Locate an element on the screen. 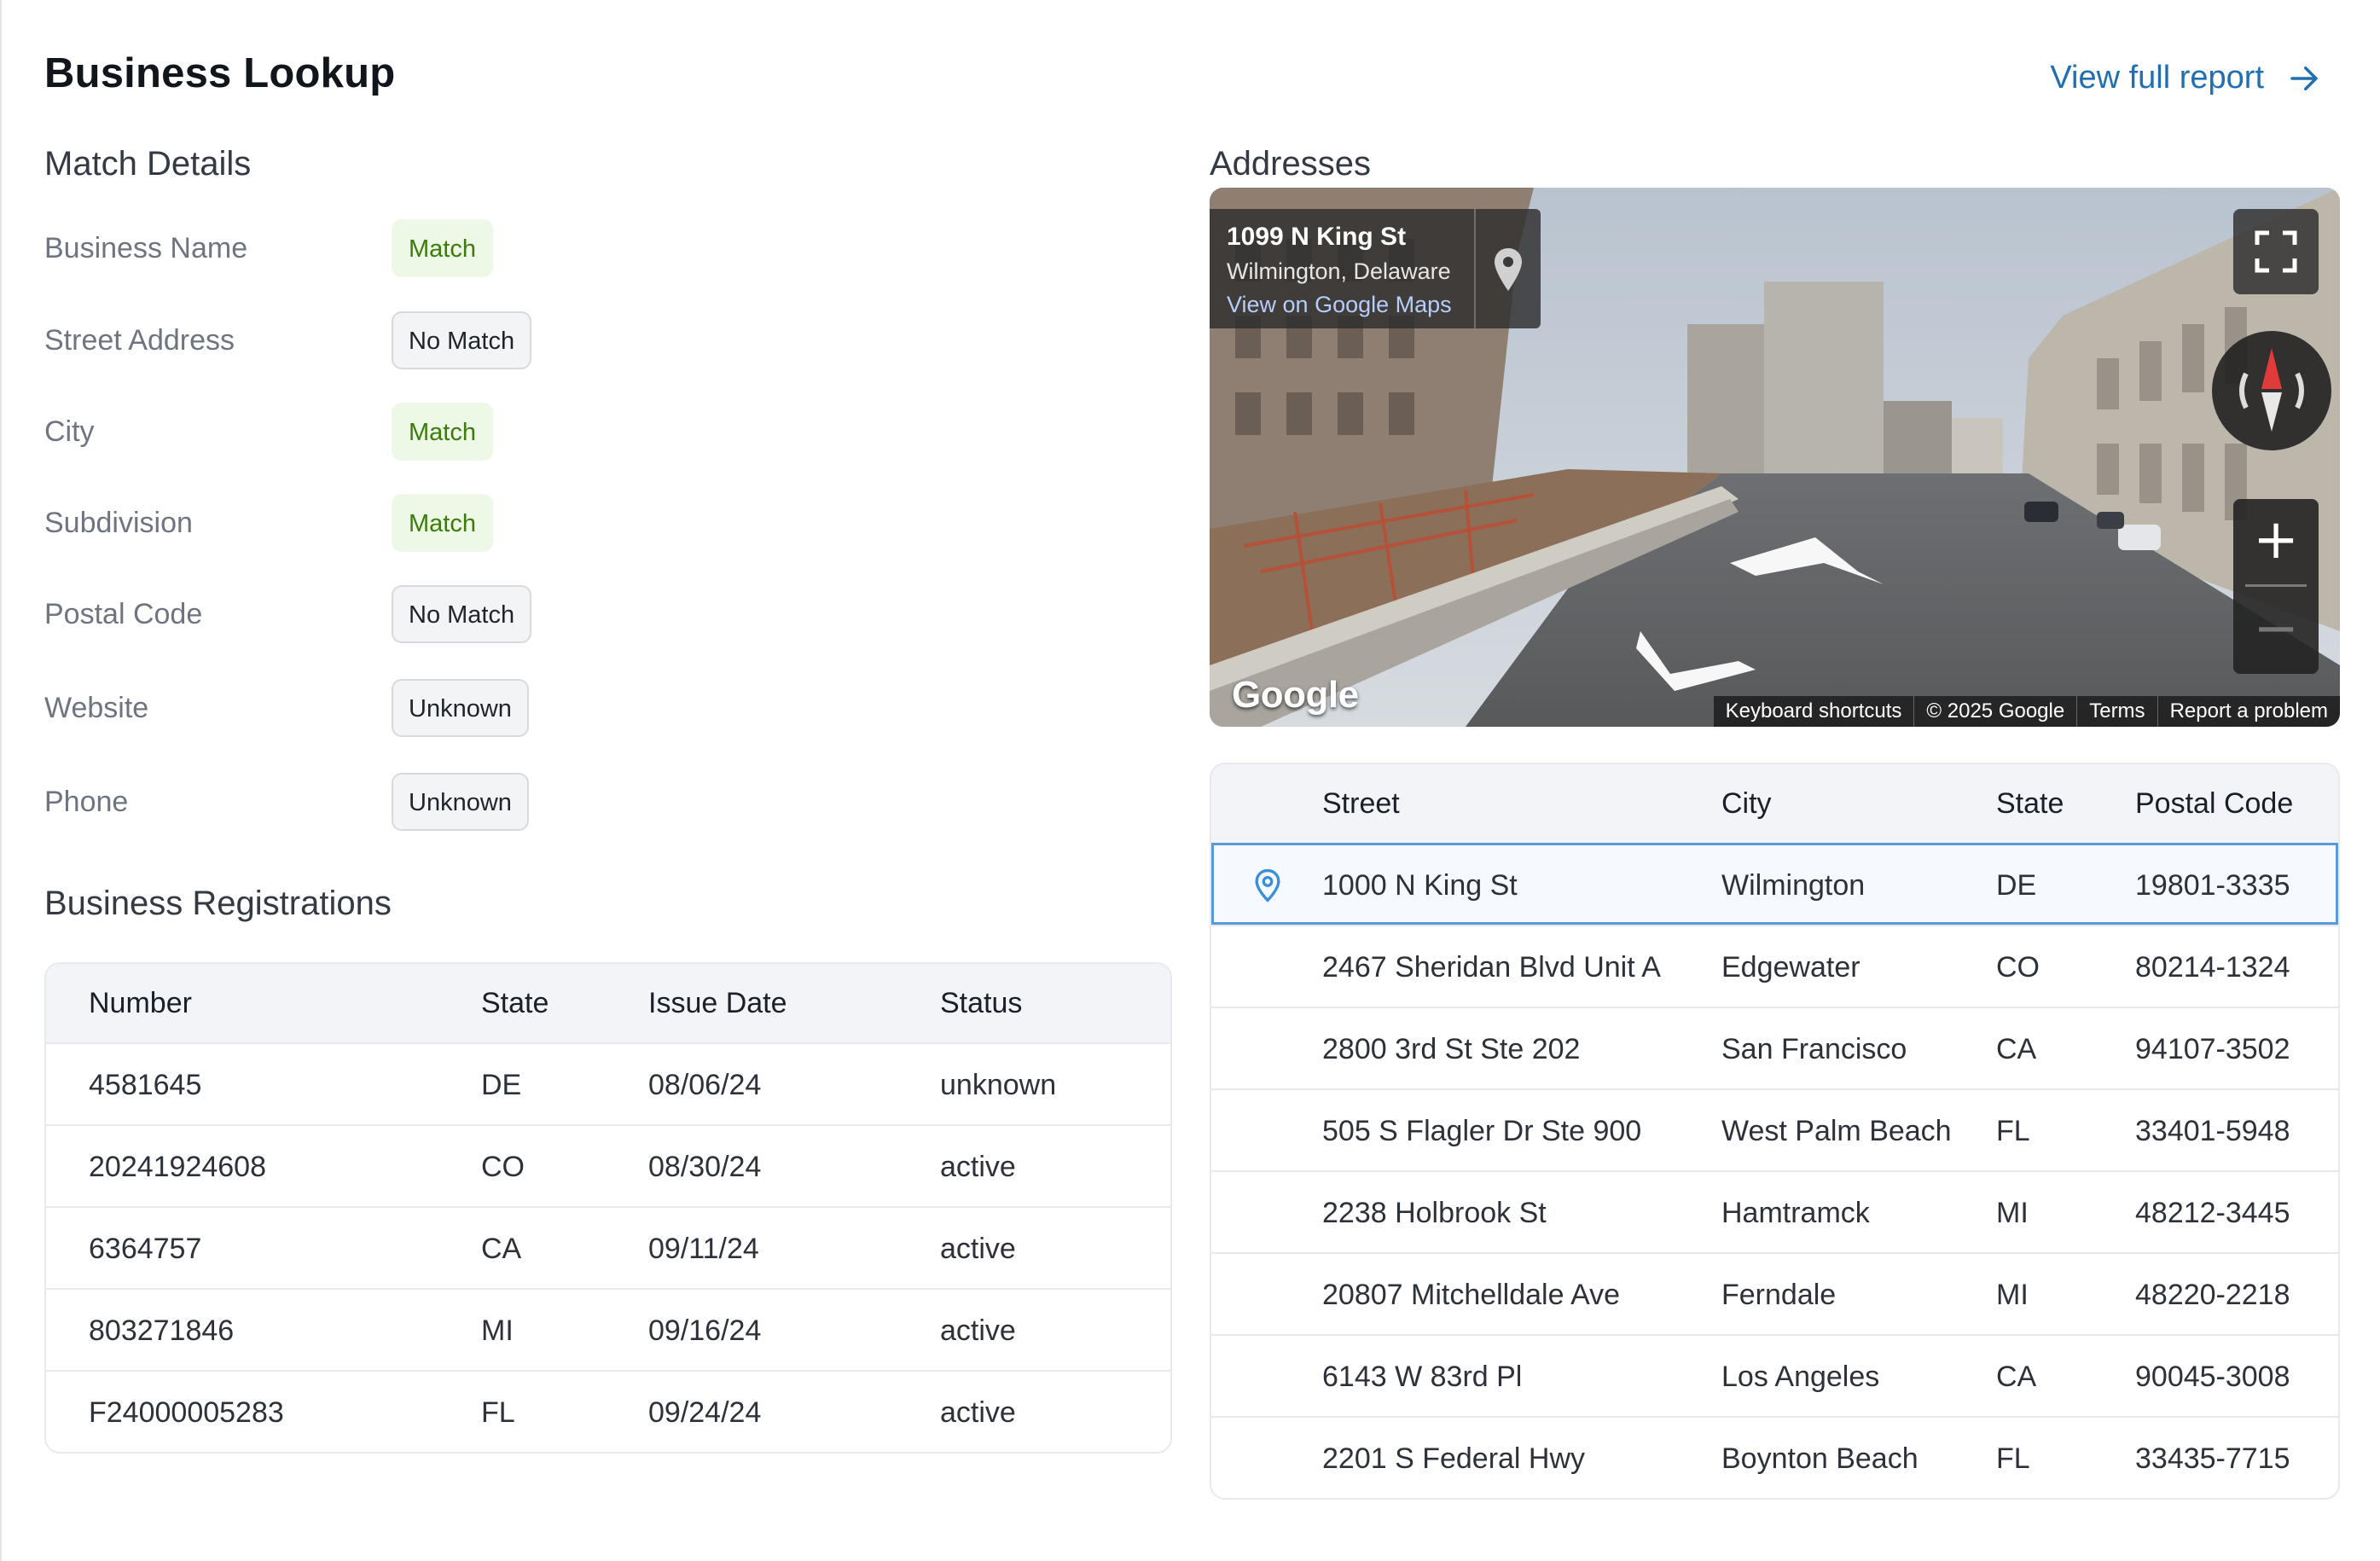  match-row: Phone Unknown is located at coordinates (428, 802).